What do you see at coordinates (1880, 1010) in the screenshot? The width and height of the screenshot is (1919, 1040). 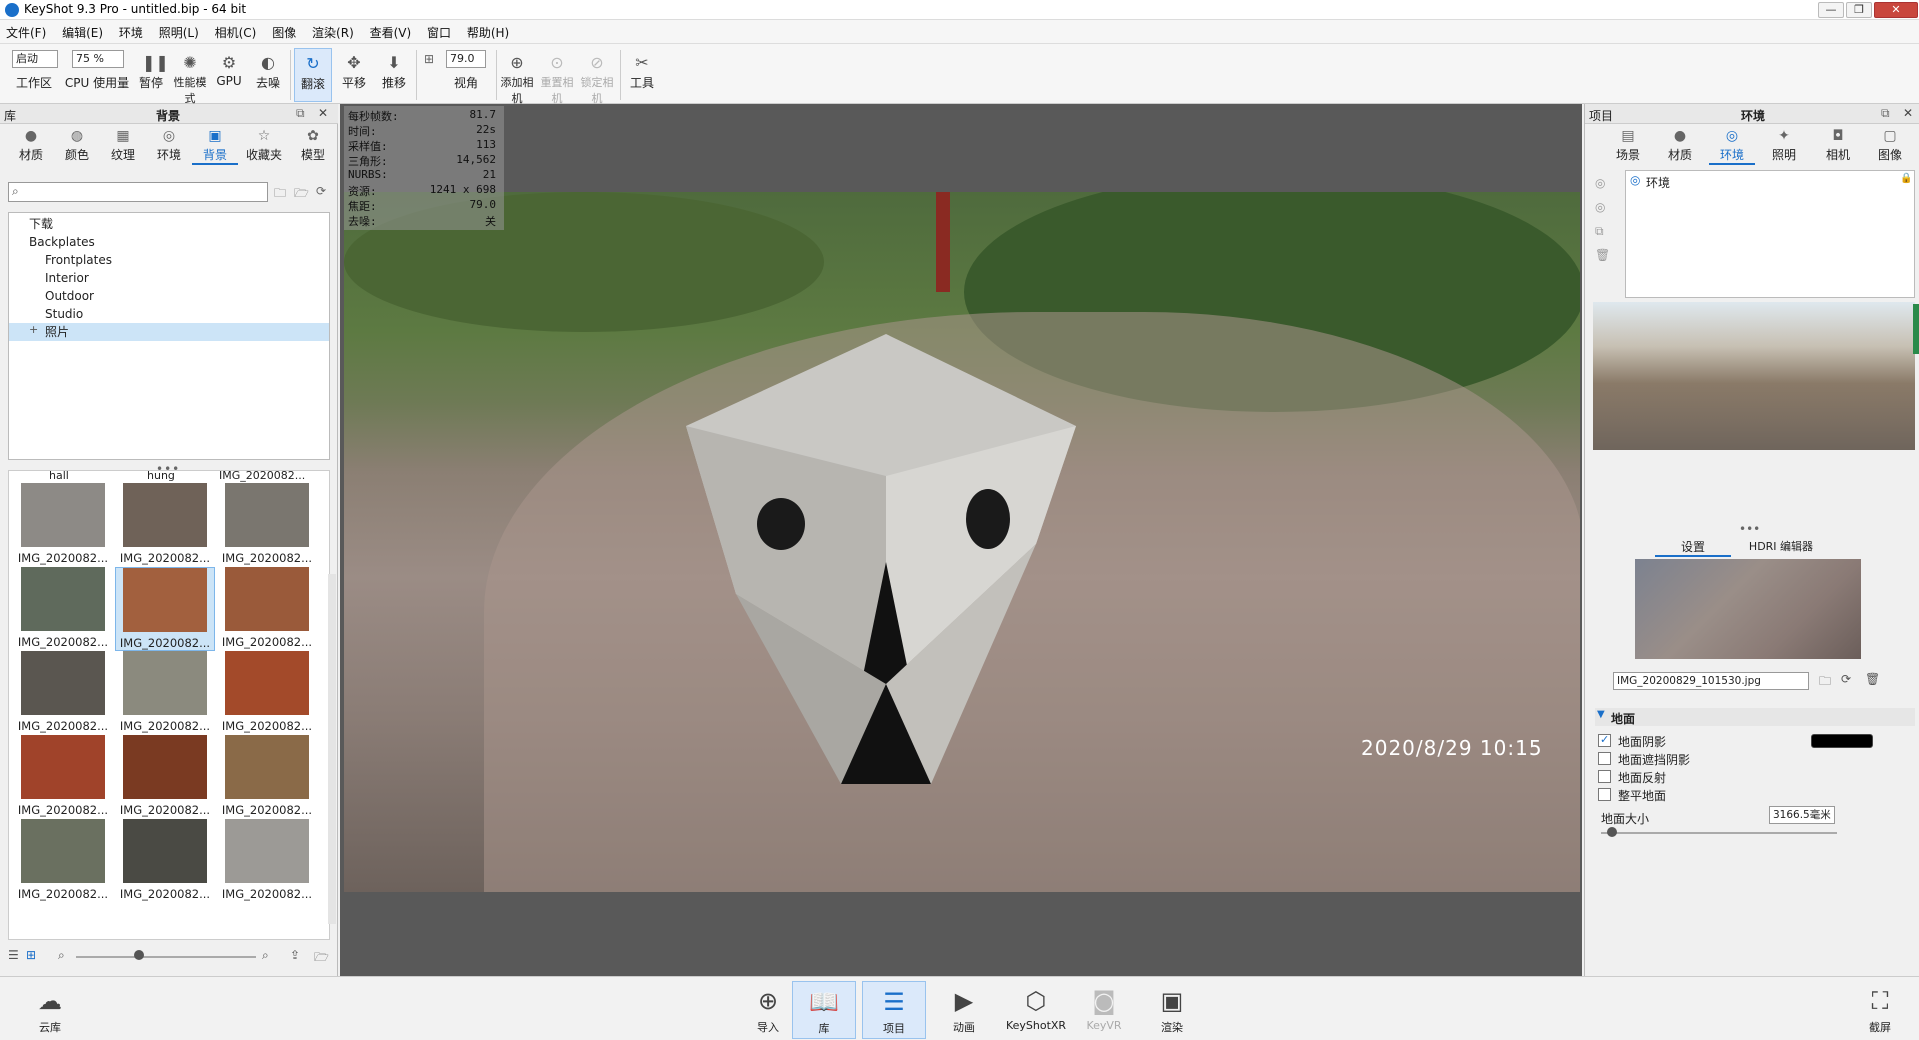 I see `screenshot-button: ⛶ 截屏` at bounding box center [1880, 1010].